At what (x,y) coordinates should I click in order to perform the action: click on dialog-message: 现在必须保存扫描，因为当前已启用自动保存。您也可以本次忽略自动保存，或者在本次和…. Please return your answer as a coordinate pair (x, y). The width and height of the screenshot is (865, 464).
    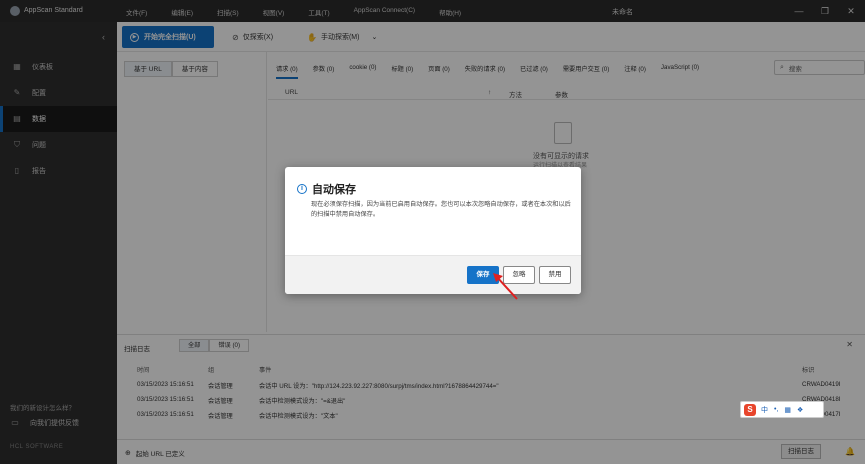
    Looking at the image, I should click on (441, 209).